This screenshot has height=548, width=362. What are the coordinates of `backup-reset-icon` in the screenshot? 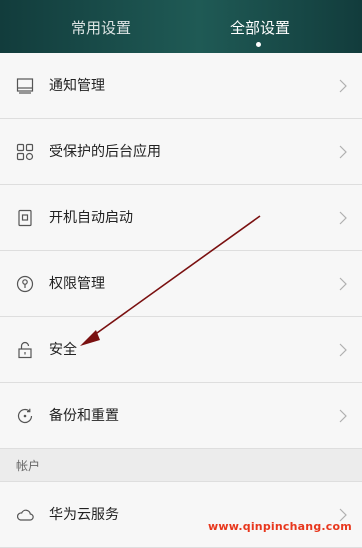 It's located at (25, 416).